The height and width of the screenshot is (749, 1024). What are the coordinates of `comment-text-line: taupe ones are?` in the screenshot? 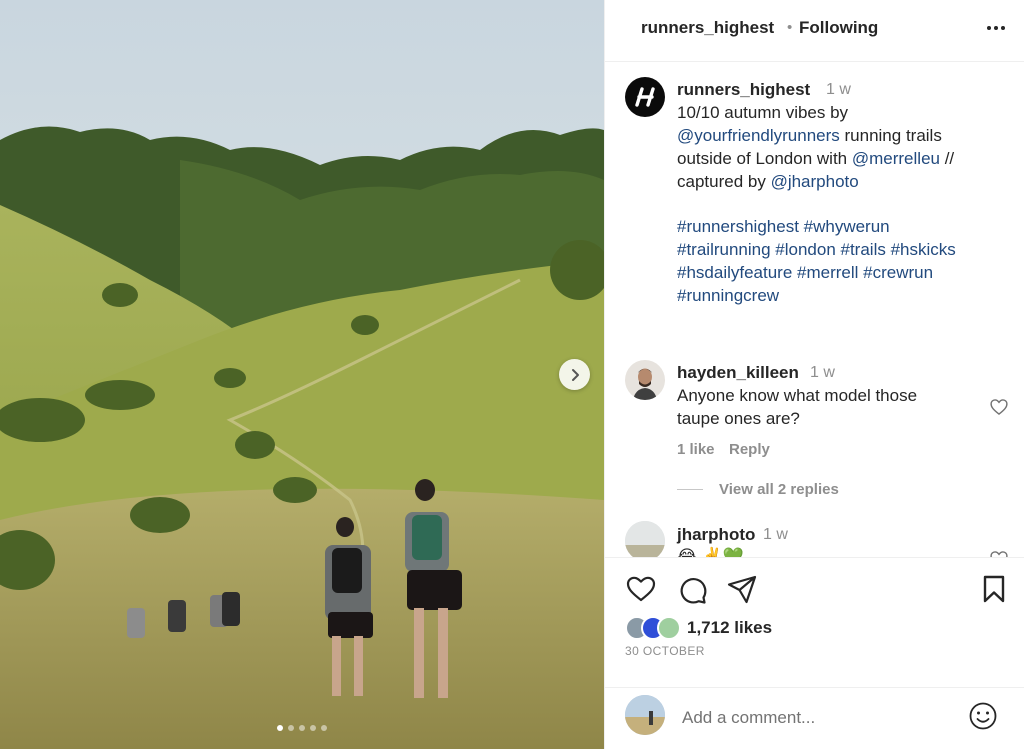 It's located at (738, 418).